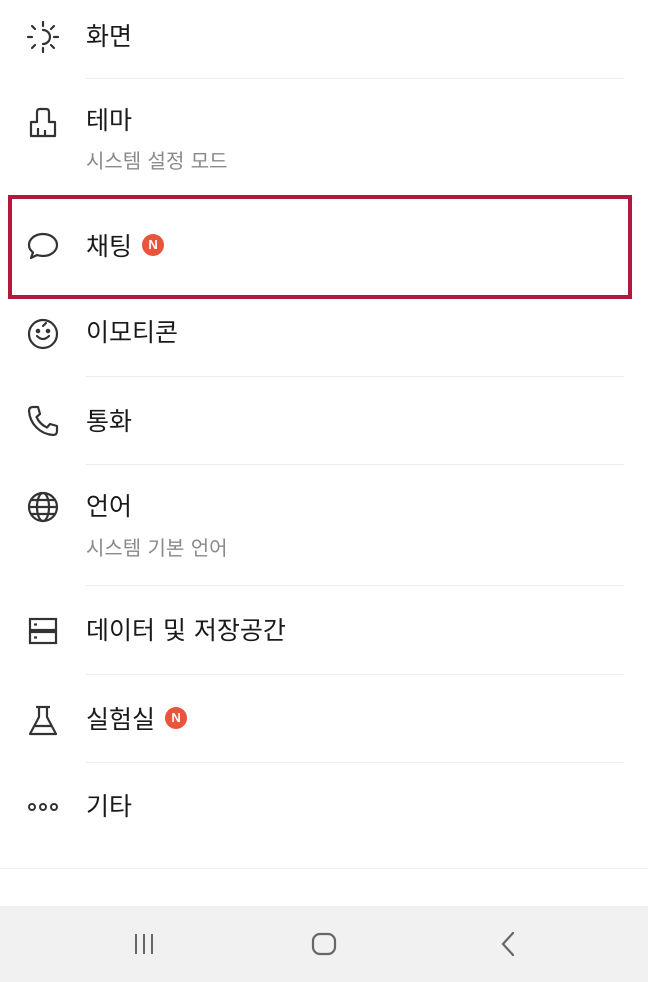 The height and width of the screenshot is (982, 648). I want to click on menu-item-label: 데이터 및 저장공간, so click(186, 630).